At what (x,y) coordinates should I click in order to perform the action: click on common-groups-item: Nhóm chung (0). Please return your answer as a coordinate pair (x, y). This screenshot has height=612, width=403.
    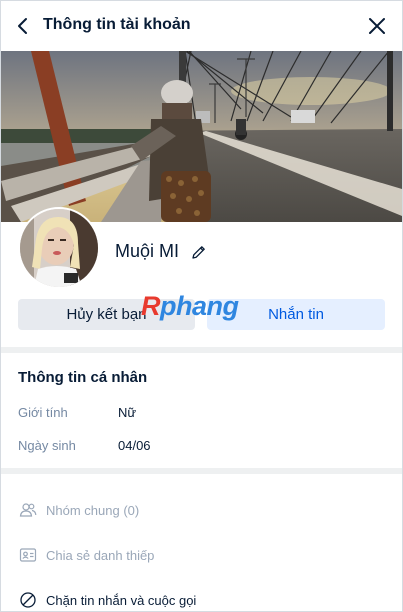
    Looking at the image, I should click on (78, 510).